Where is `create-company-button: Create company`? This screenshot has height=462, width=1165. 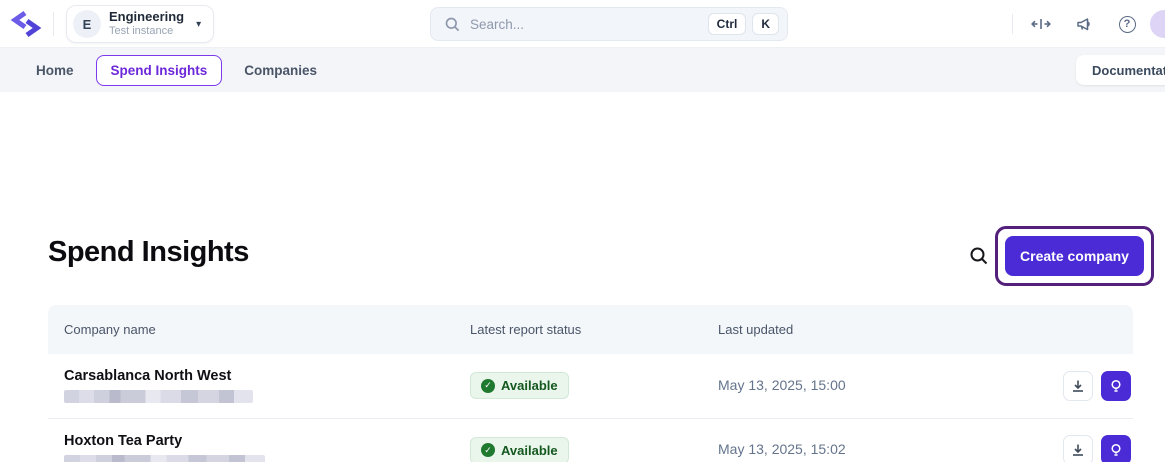
create-company-button: Create company is located at coordinates (1074, 256).